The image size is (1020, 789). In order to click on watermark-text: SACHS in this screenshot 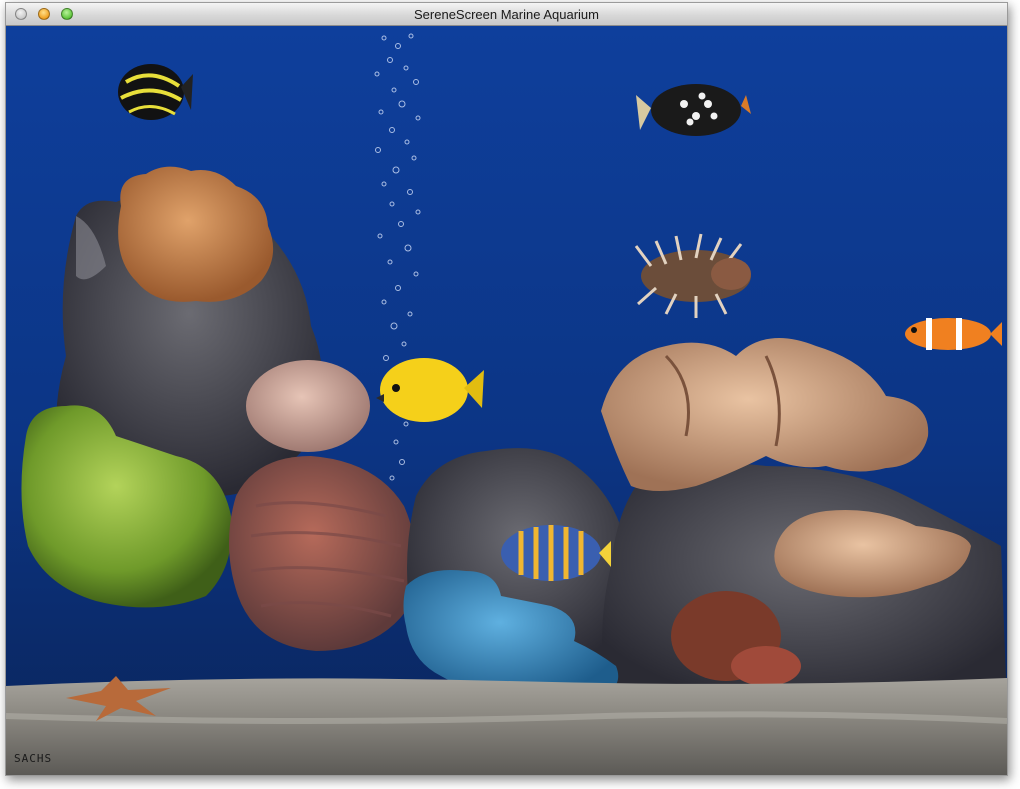, I will do `click(33, 758)`.